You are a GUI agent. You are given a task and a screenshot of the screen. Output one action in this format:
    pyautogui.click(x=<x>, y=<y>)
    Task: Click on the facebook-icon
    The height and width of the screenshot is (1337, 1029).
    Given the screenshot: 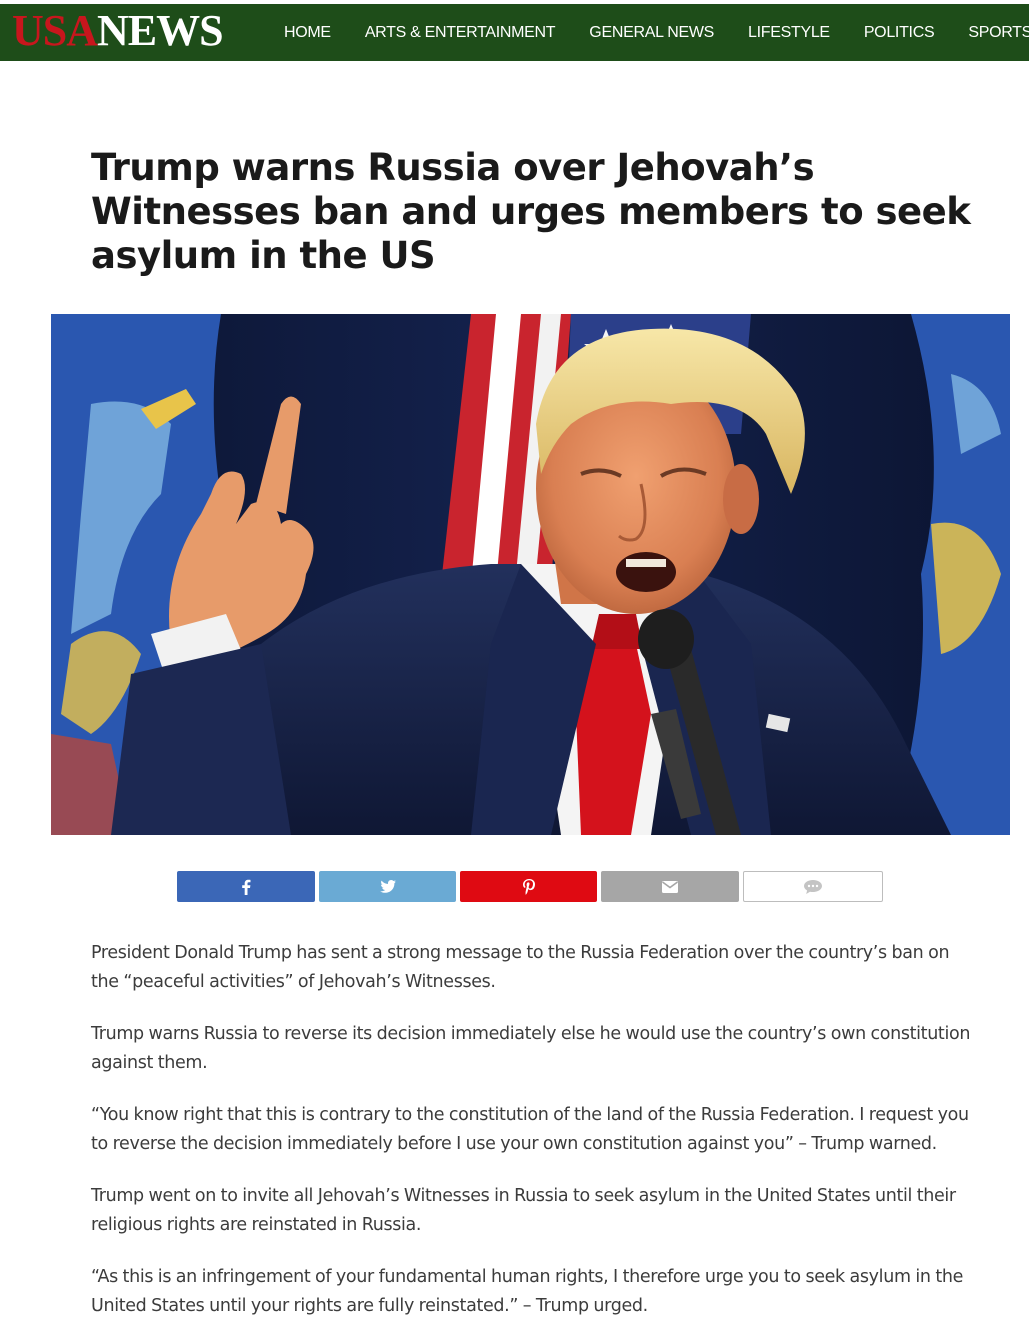 What is the action you would take?
    pyautogui.click(x=246, y=887)
    